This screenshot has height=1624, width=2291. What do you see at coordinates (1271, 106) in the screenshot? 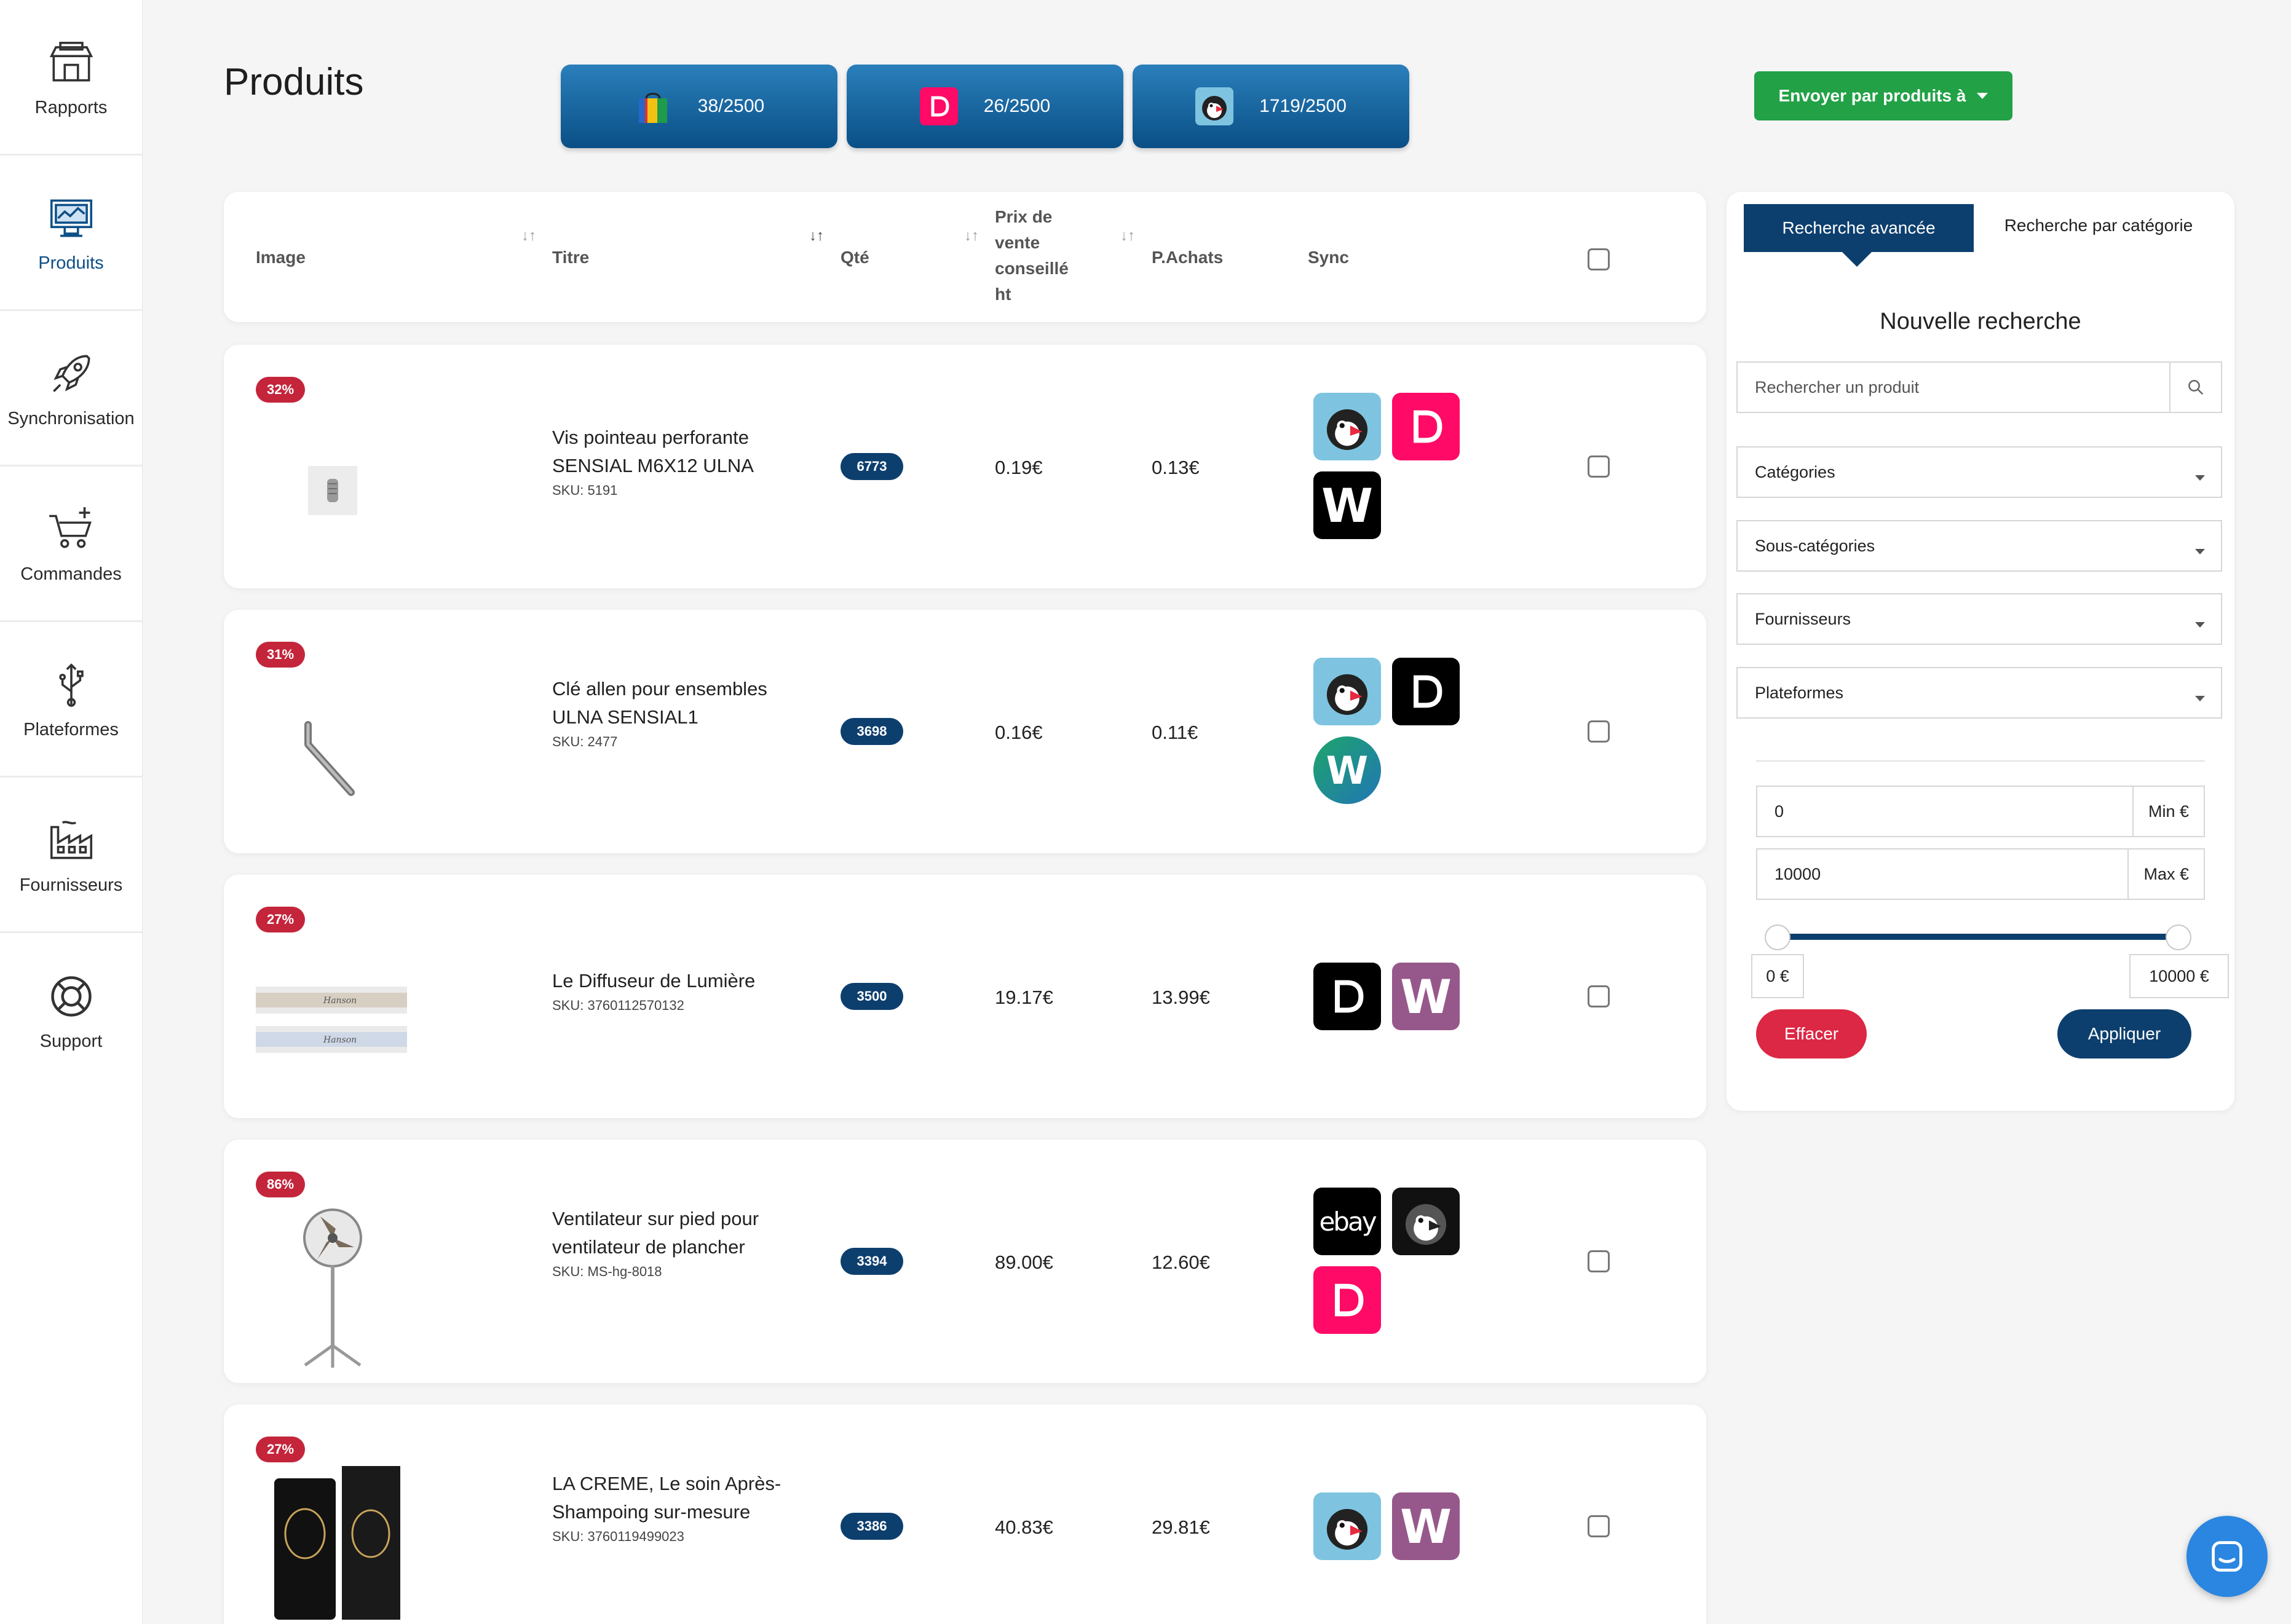
I see `quota-button-prestashop: 1719/2500` at bounding box center [1271, 106].